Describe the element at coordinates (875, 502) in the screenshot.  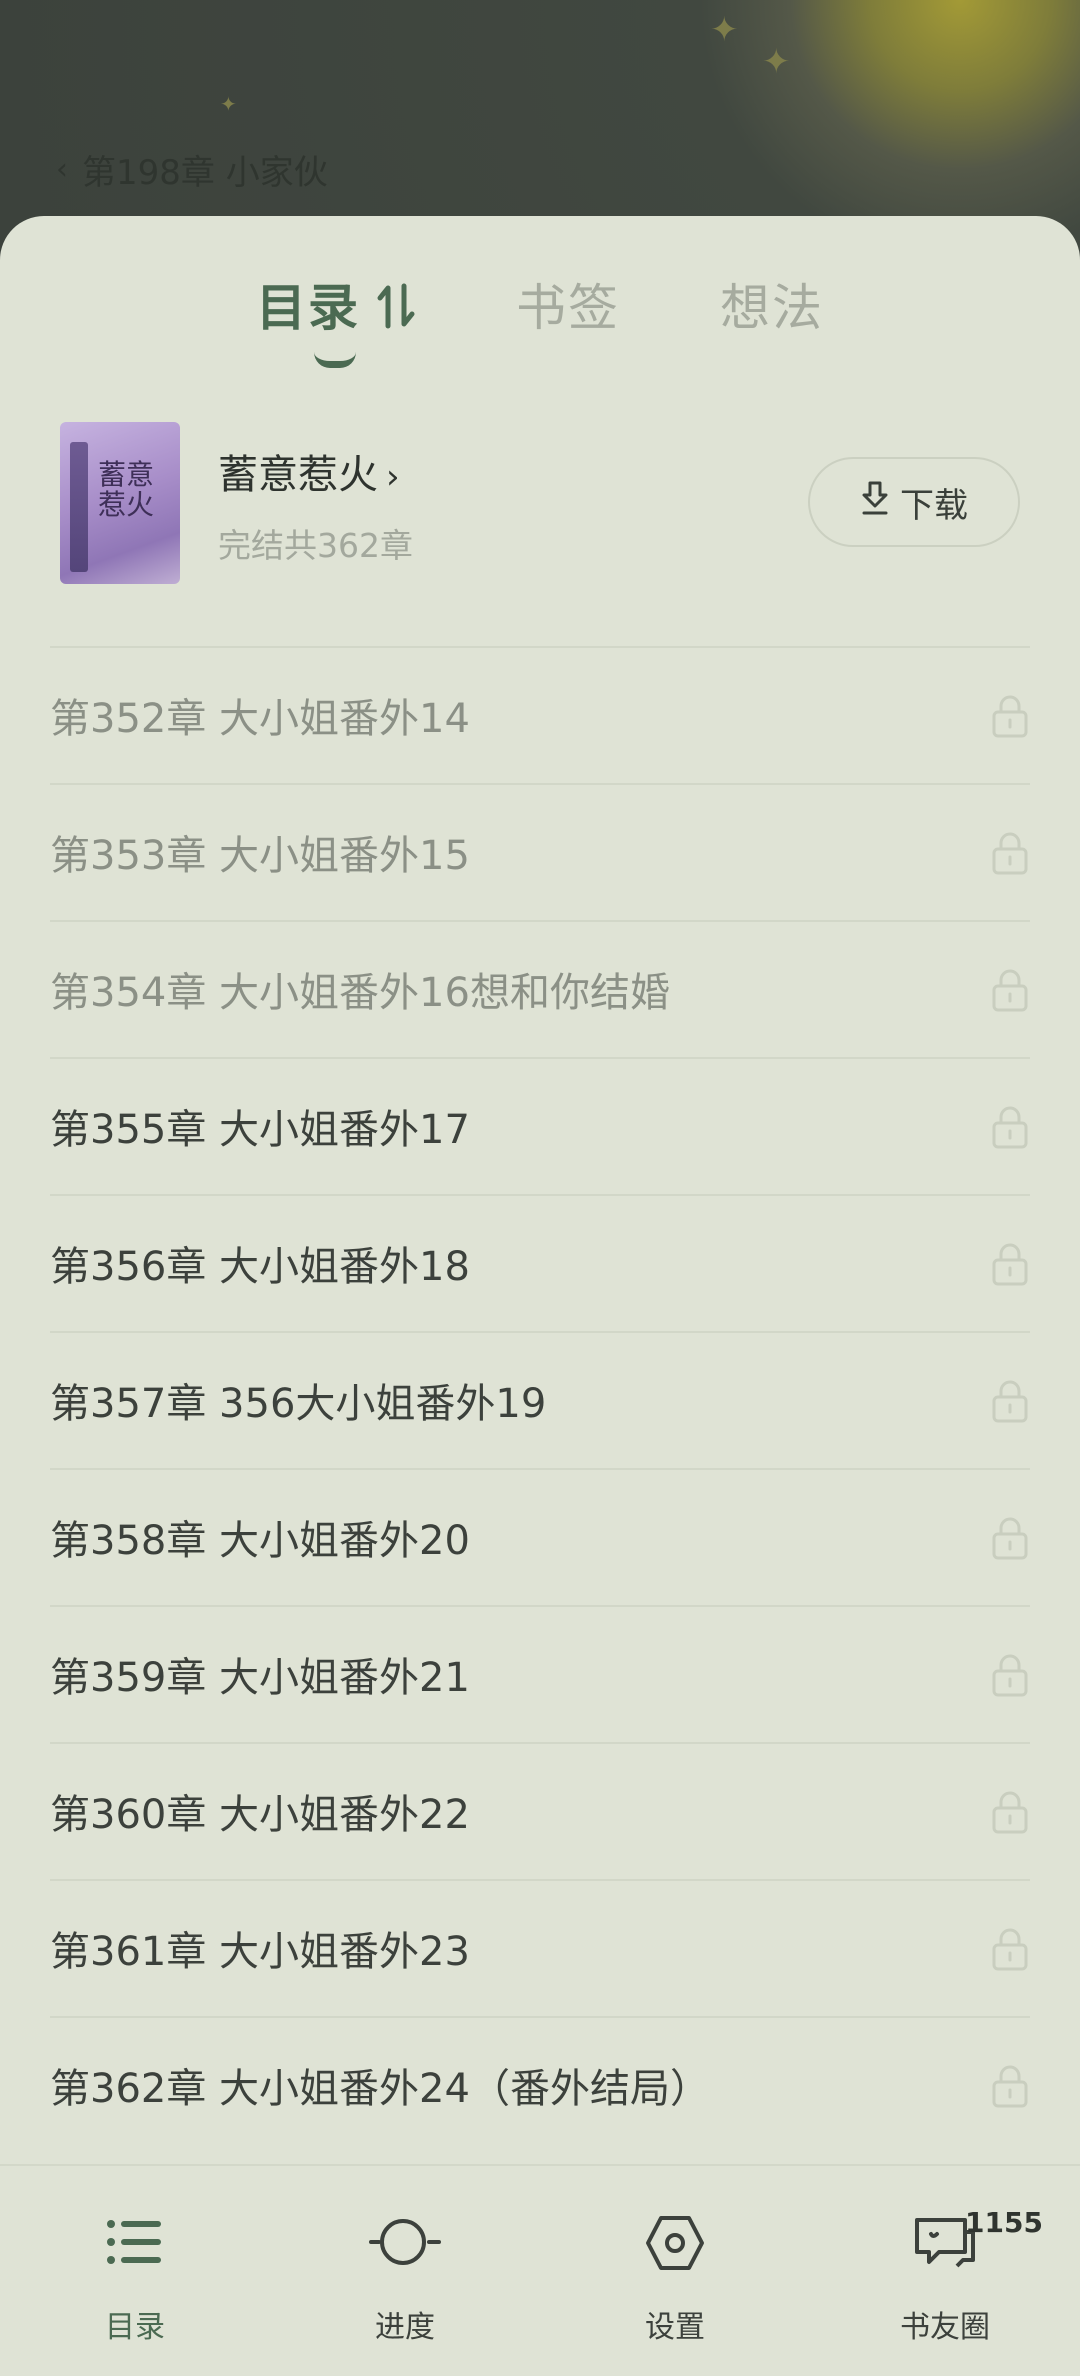
I see `download-icon` at that location.